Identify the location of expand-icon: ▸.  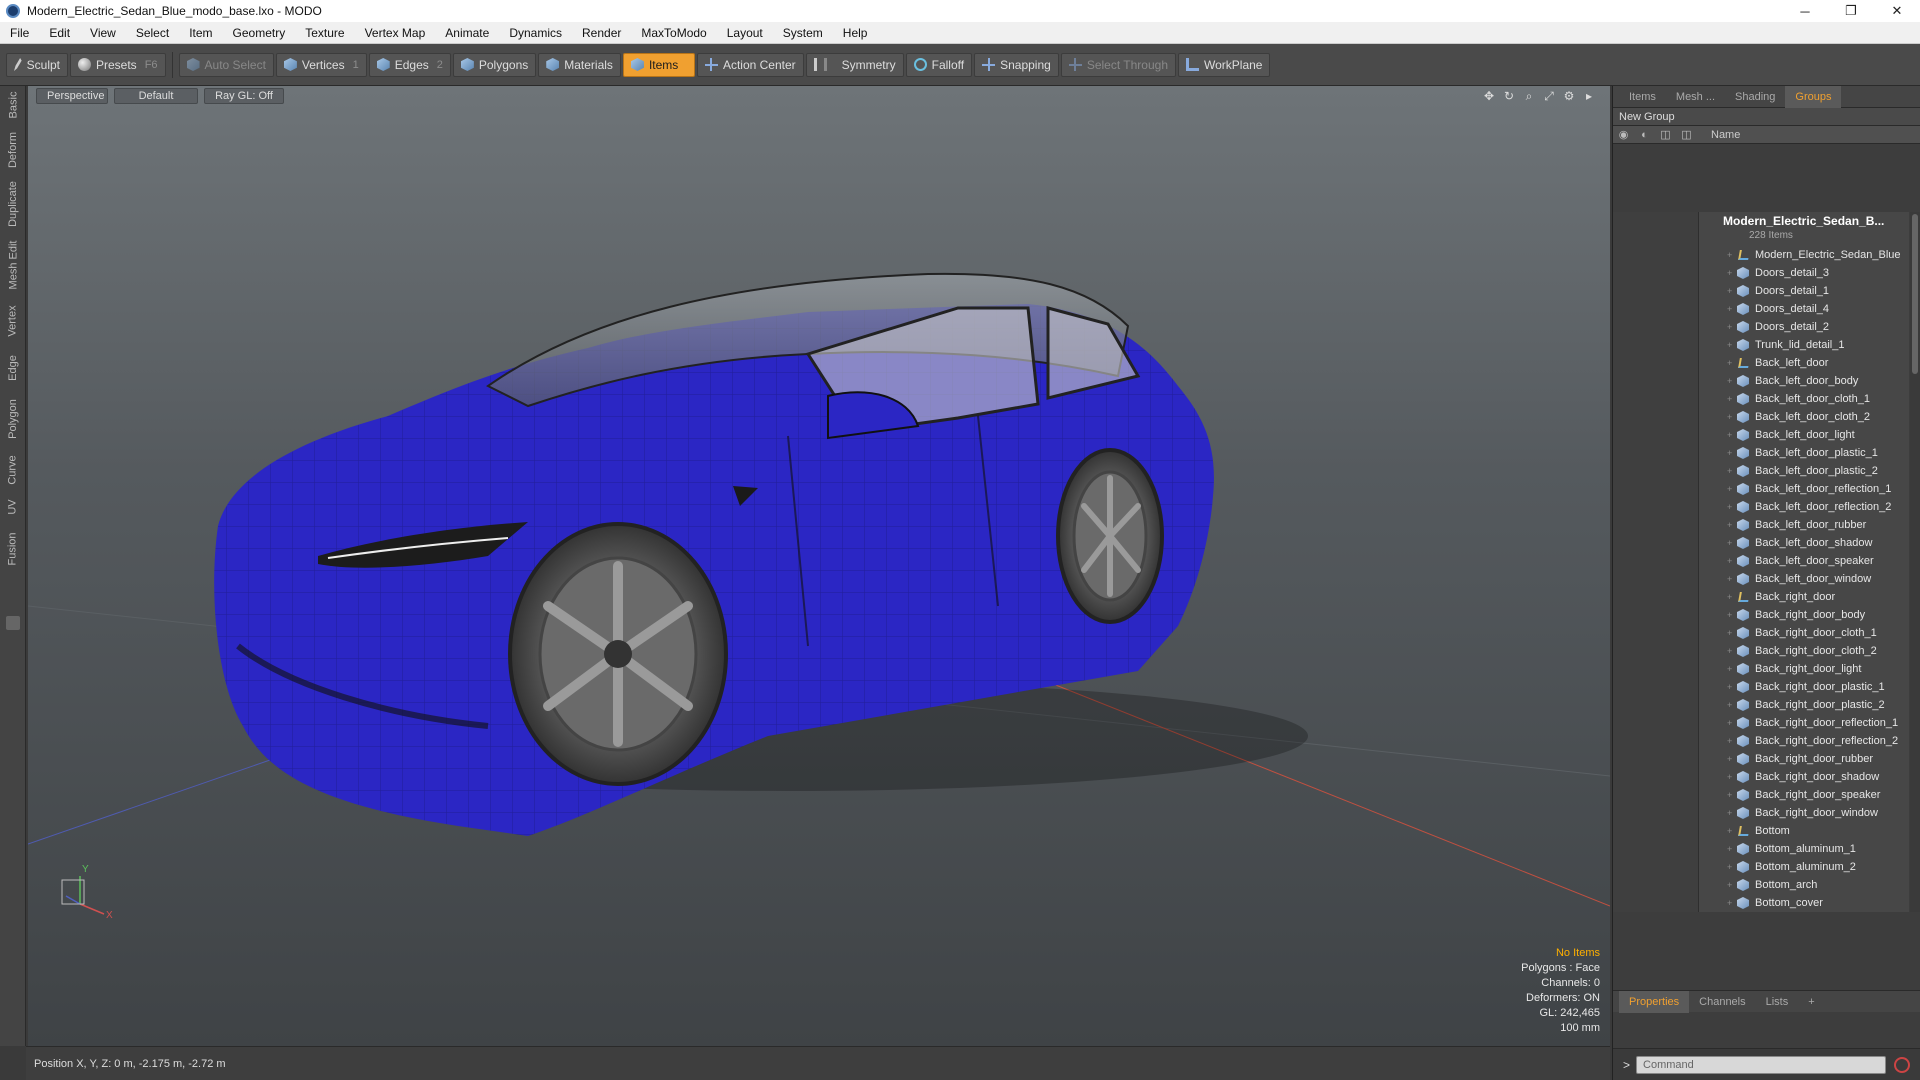
(1589, 96).